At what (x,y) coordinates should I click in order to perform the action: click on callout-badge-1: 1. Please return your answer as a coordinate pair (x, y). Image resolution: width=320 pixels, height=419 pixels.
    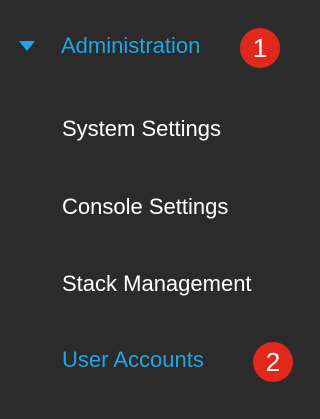
    Looking at the image, I should click on (260, 48).